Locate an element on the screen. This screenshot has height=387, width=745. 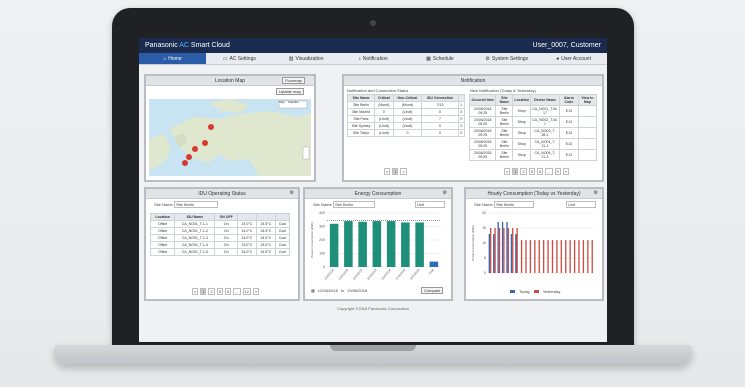
table-row: Site Sydney (Lindt) (Lindt) 0 0 is located at coordinates (406, 126).